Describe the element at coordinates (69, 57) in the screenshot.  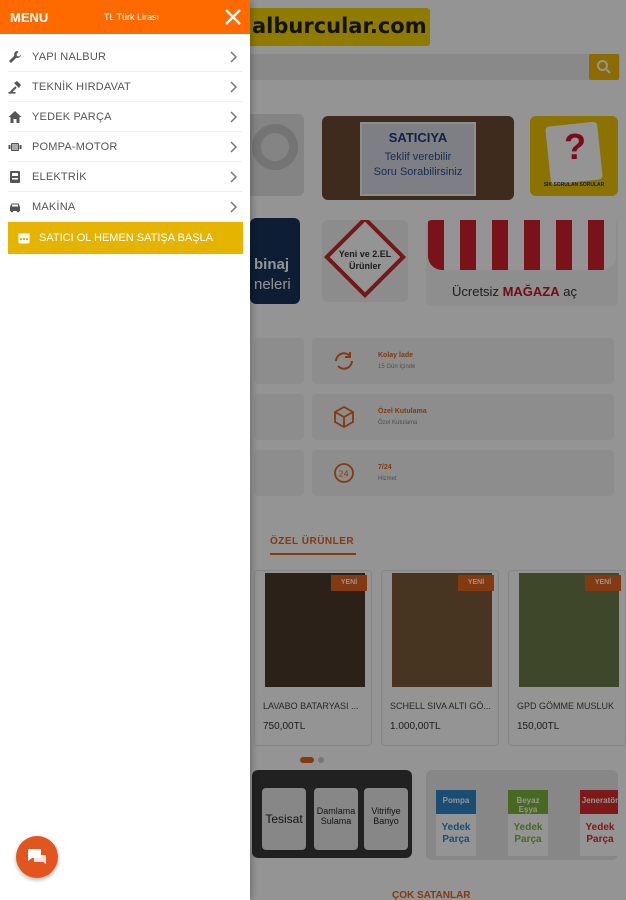
I see `menu-item-label: YAPI NALBUR` at that location.